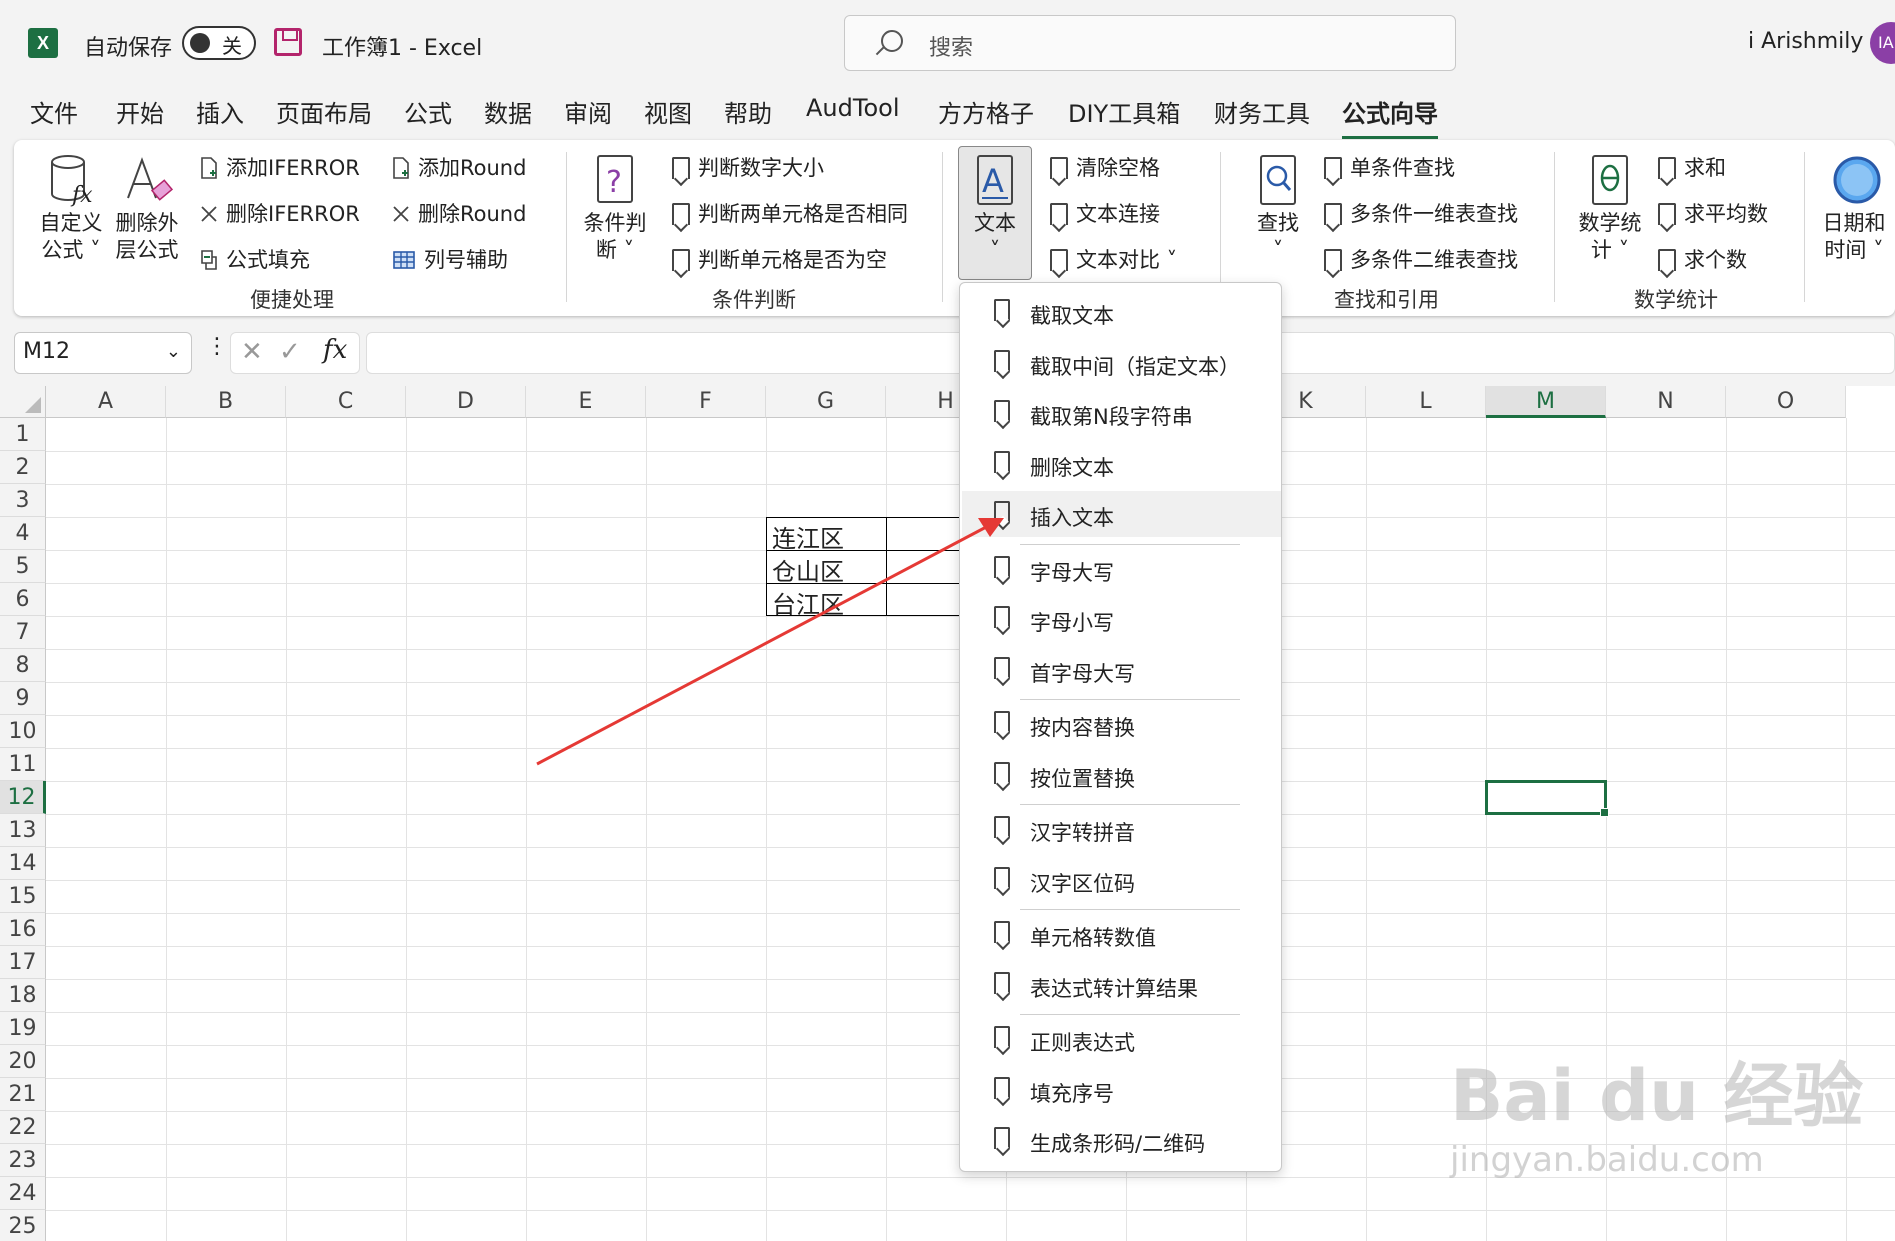  What do you see at coordinates (1121, 619) in the screenshot?
I see `dropdown-item-6: 字母小写` at bounding box center [1121, 619].